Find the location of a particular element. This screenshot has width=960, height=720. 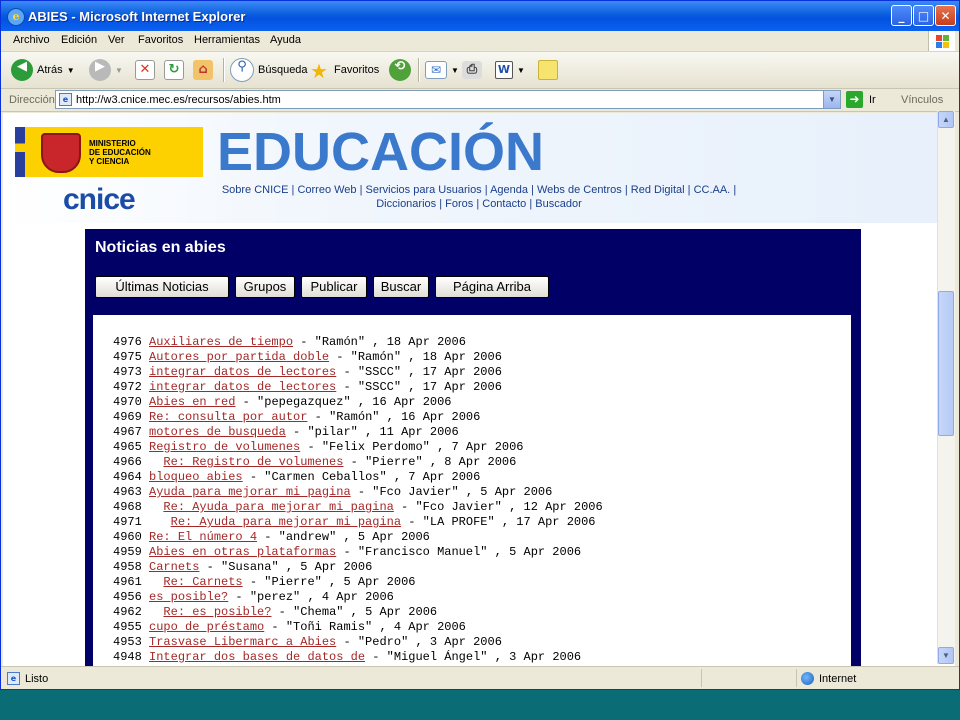

close-button: ✕ is located at coordinates (945, 15).